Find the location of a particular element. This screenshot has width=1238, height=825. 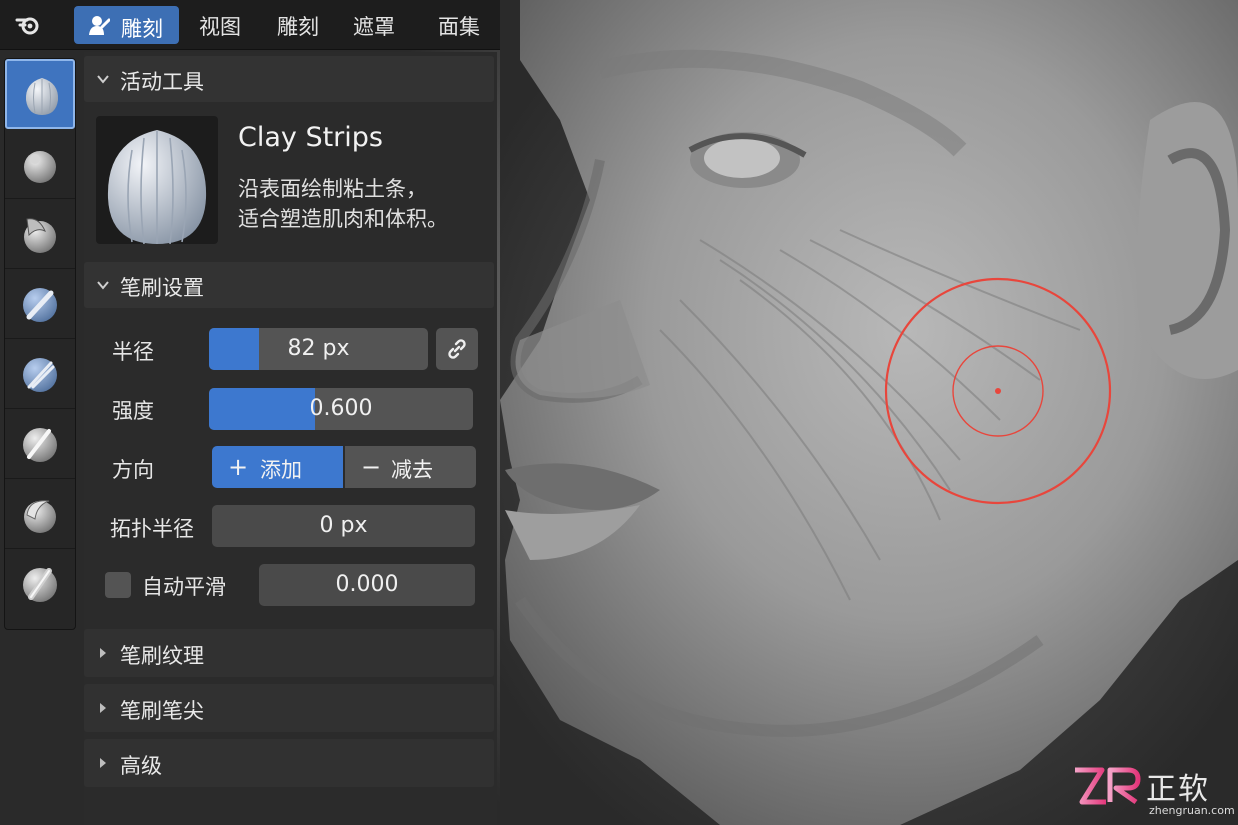

clay-strips-preview-icon is located at coordinates (157, 187).